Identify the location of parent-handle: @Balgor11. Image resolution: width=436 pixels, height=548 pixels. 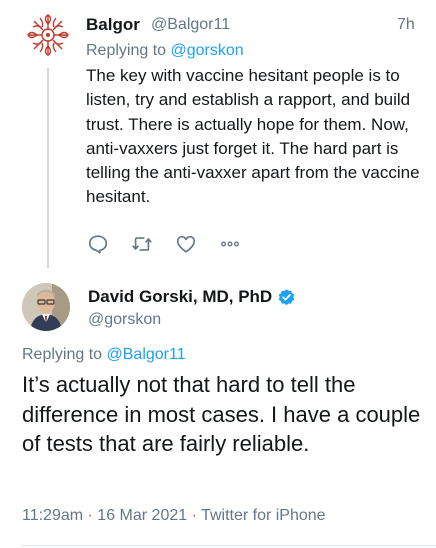
(190, 25).